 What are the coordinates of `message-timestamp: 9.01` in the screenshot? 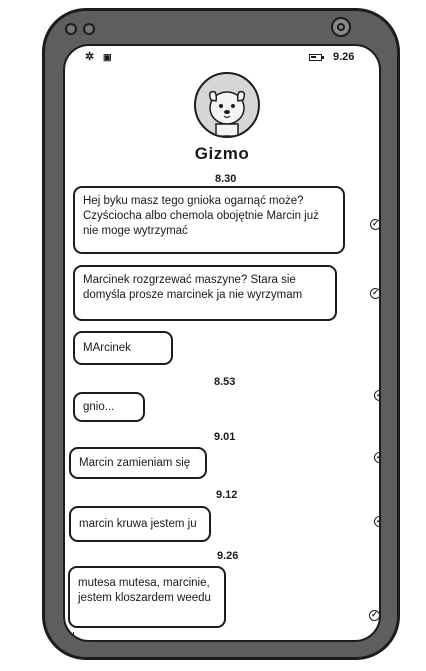 It's located at (225, 437).